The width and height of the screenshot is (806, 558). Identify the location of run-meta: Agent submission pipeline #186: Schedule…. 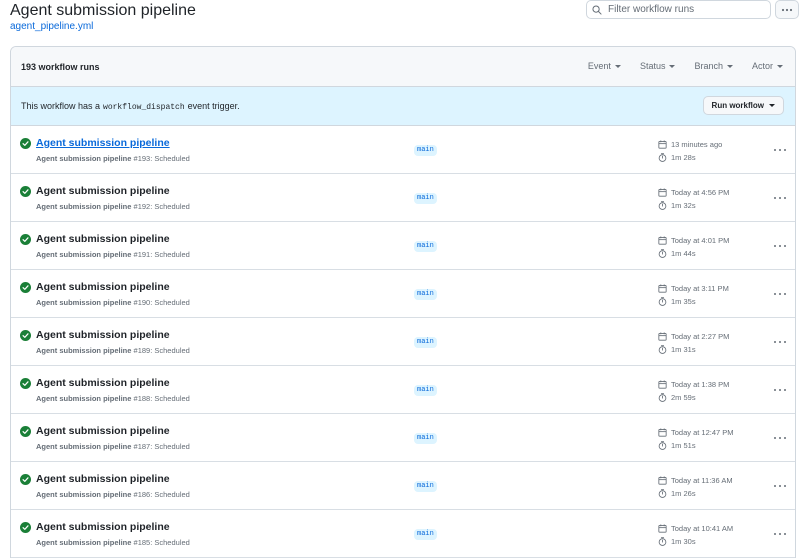
(113, 494).